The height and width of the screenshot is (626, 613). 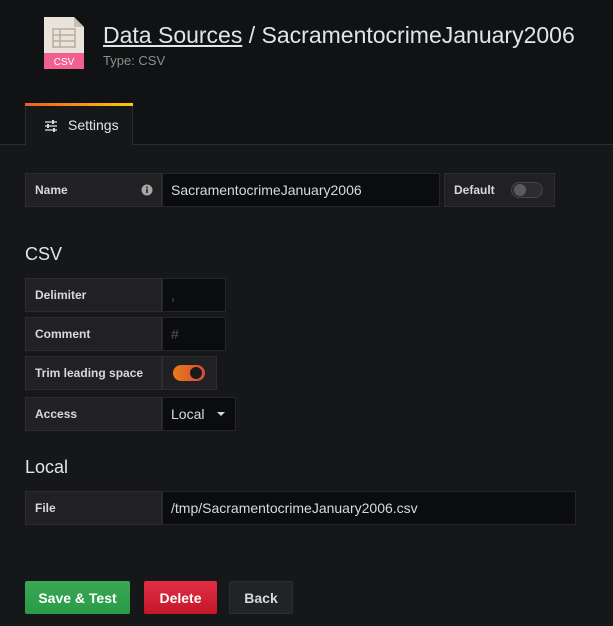 What do you see at coordinates (261, 597) in the screenshot?
I see `back-button: Back` at bounding box center [261, 597].